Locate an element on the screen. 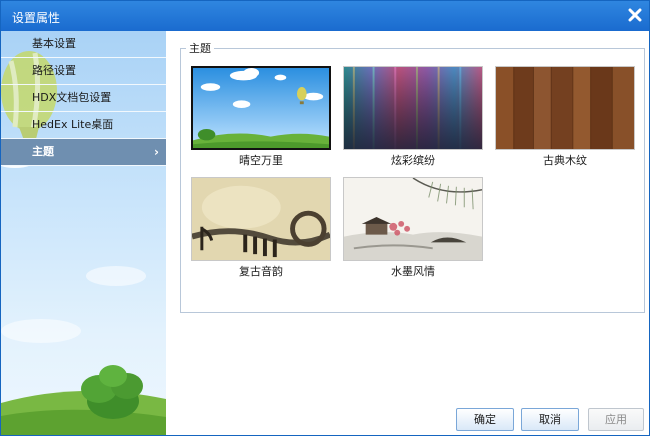 The height and width of the screenshot is (436, 650). sidebar-item-hdx-settings: HDX文档包设置 is located at coordinates (83, 98).